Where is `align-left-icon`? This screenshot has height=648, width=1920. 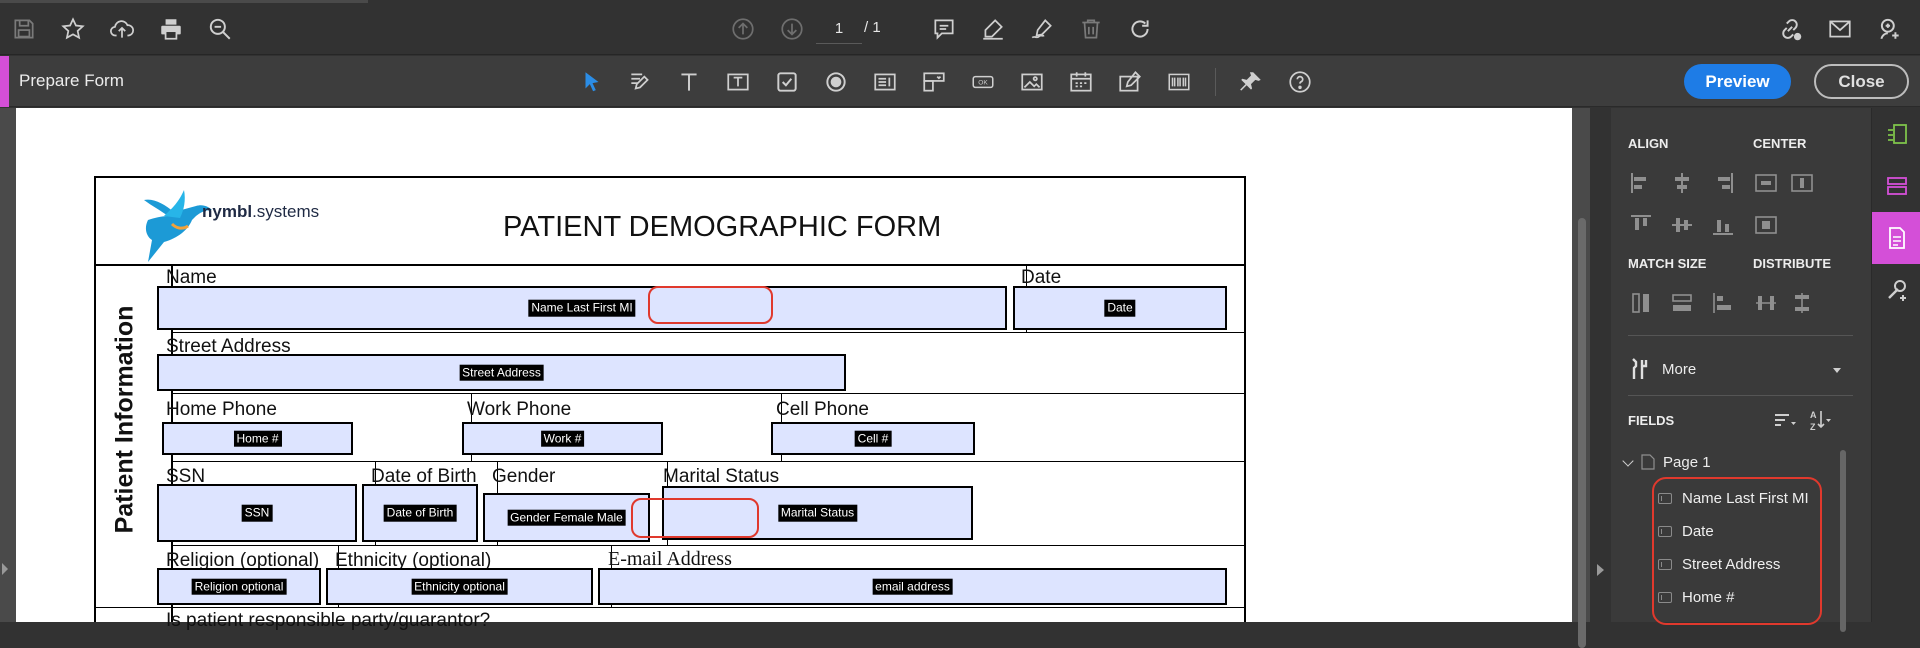 align-left-icon is located at coordinates (1641, 183).